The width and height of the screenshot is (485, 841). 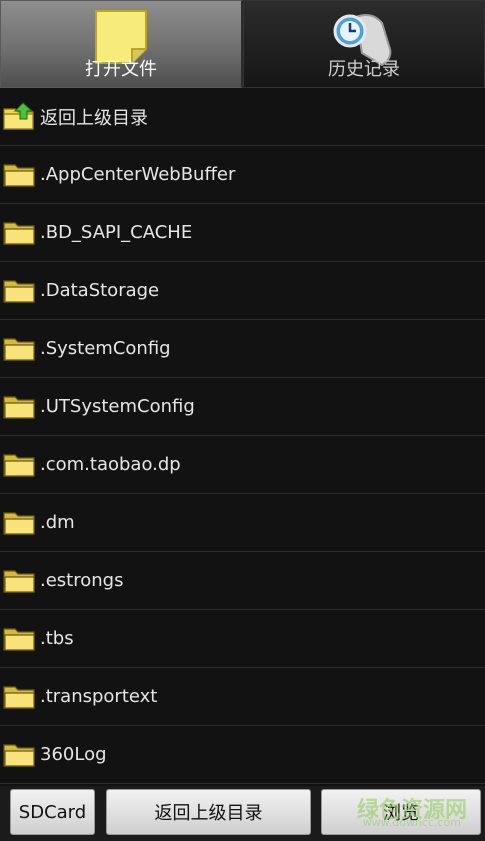 What do you see at coordinates (364, 44) in the screenshot?
I see `tab-history: 历史记录` at bounding box center [364, 44].